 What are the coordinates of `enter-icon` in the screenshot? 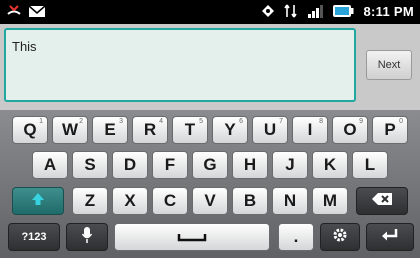 It's located at (390, 237).